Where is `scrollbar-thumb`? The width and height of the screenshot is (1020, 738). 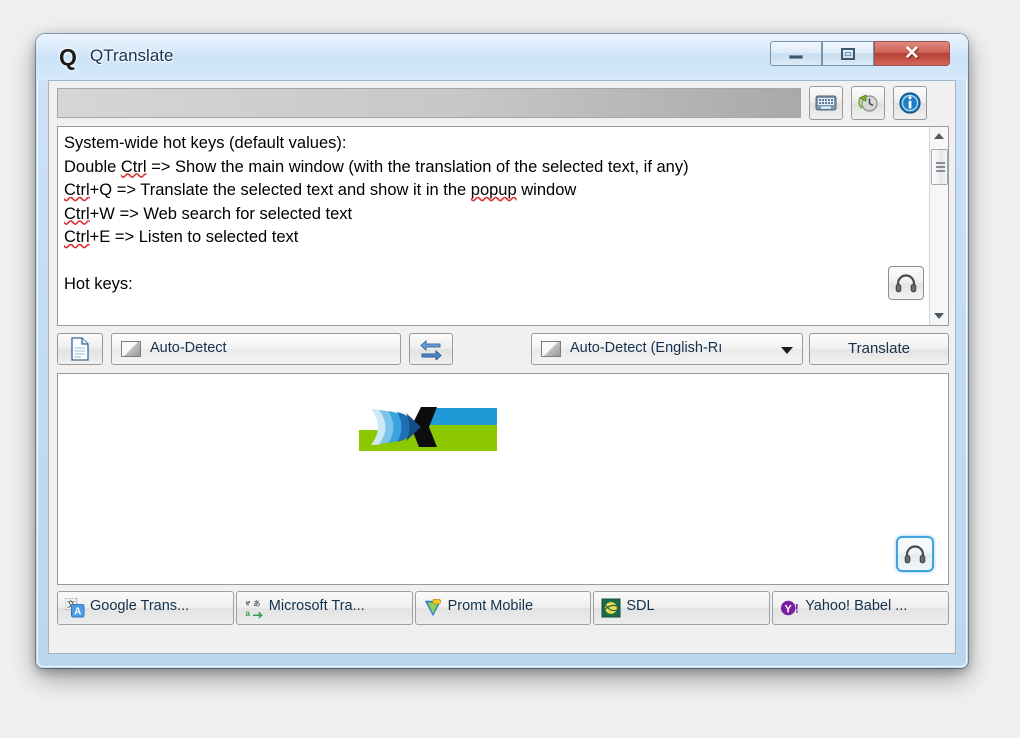
scrollbar-thumb is located at coordinates (939, 167).